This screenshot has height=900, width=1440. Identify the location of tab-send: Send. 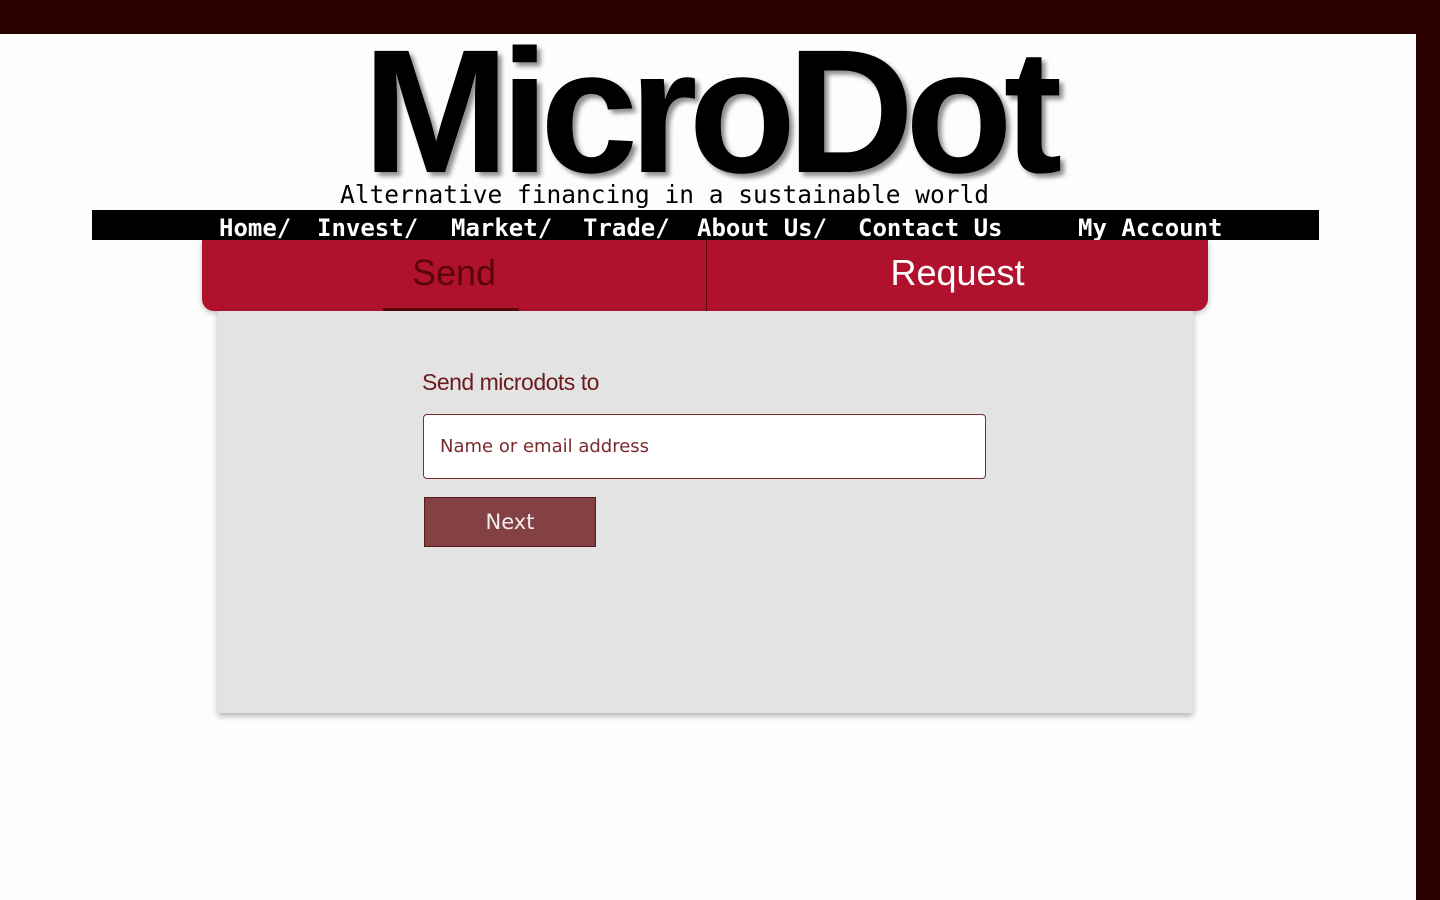
(454, 275).